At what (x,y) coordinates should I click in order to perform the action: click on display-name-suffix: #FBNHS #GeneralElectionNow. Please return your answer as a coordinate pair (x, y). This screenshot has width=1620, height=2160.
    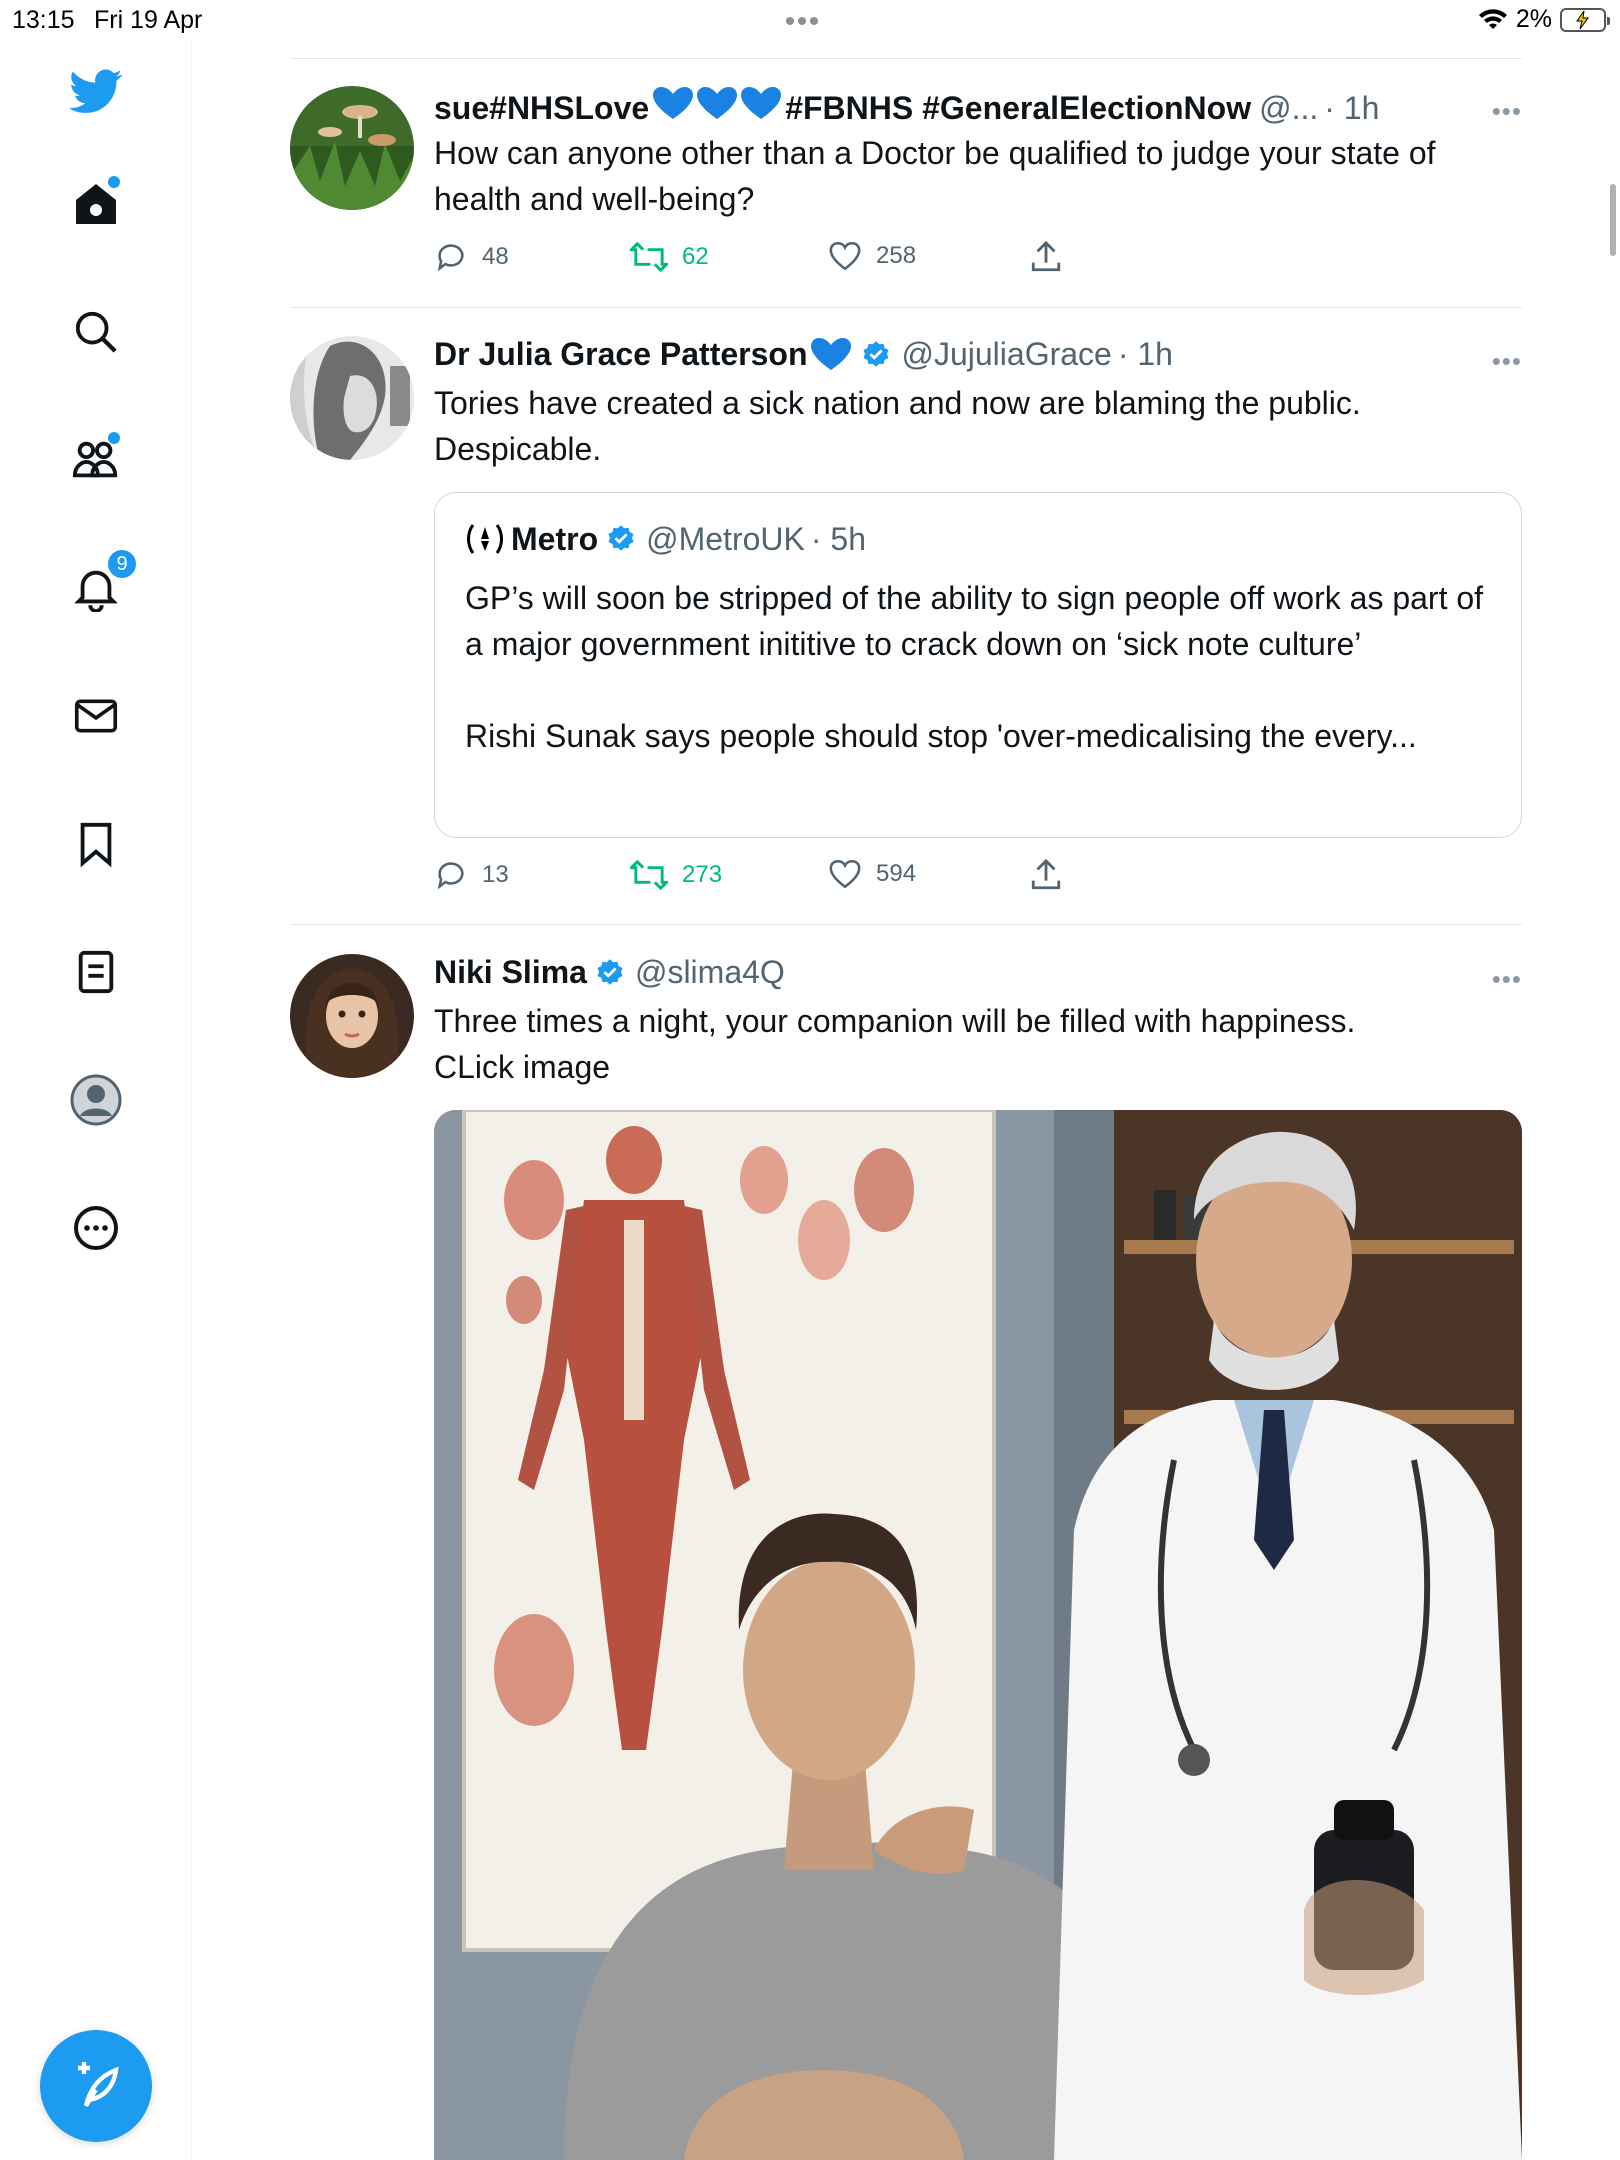
    Looking at the image, I should click on (1018, 107).